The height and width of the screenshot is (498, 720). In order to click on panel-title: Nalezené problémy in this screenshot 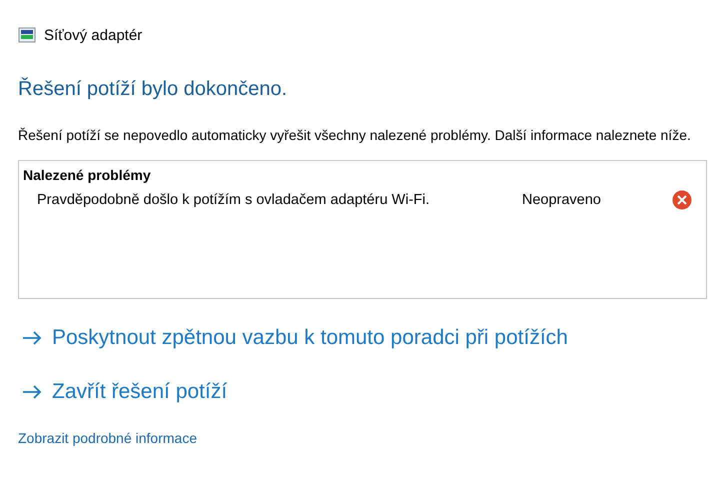, I will do `click(87, 175)`.